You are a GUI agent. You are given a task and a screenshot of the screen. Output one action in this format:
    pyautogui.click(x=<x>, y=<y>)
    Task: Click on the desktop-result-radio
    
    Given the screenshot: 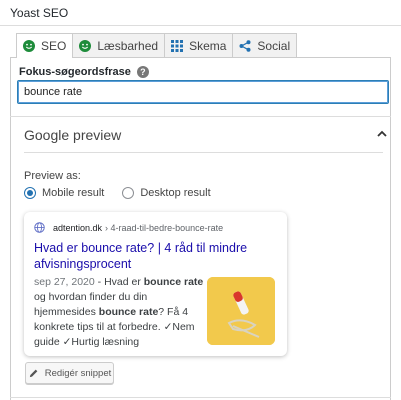 What is the action you would take?
    pyautogui.click(x=128, y=193)
    